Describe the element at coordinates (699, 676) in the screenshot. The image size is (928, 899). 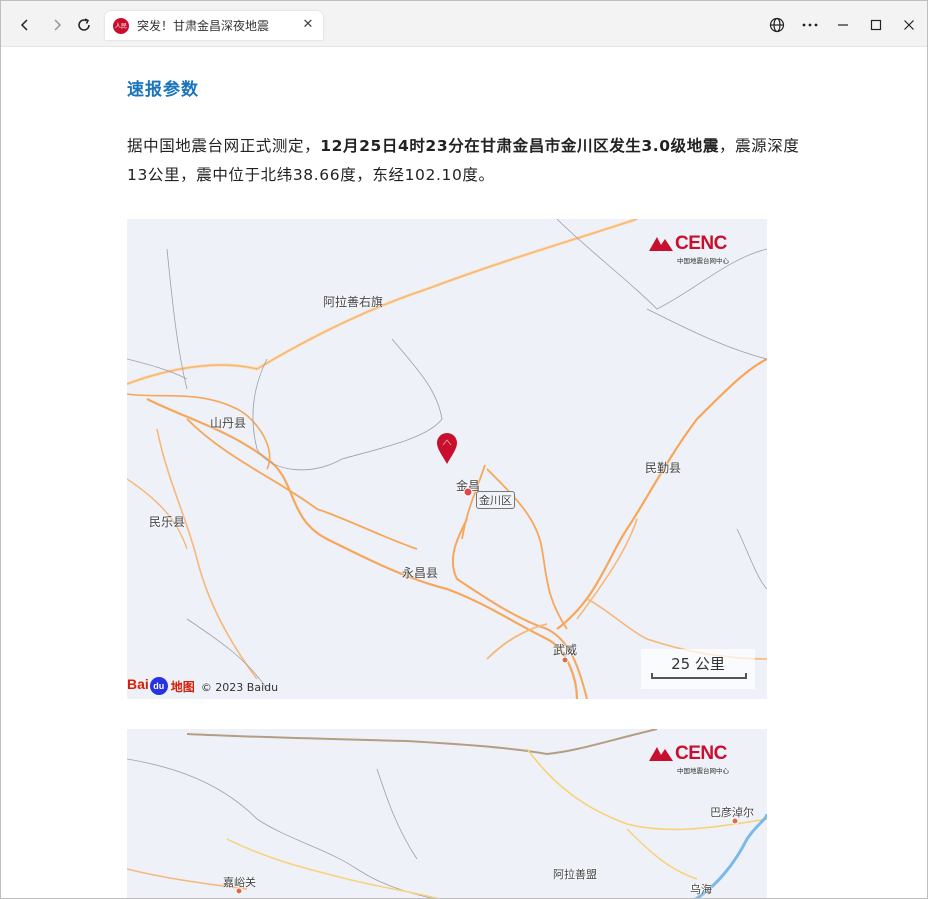
I see `scale-bar` at that location.